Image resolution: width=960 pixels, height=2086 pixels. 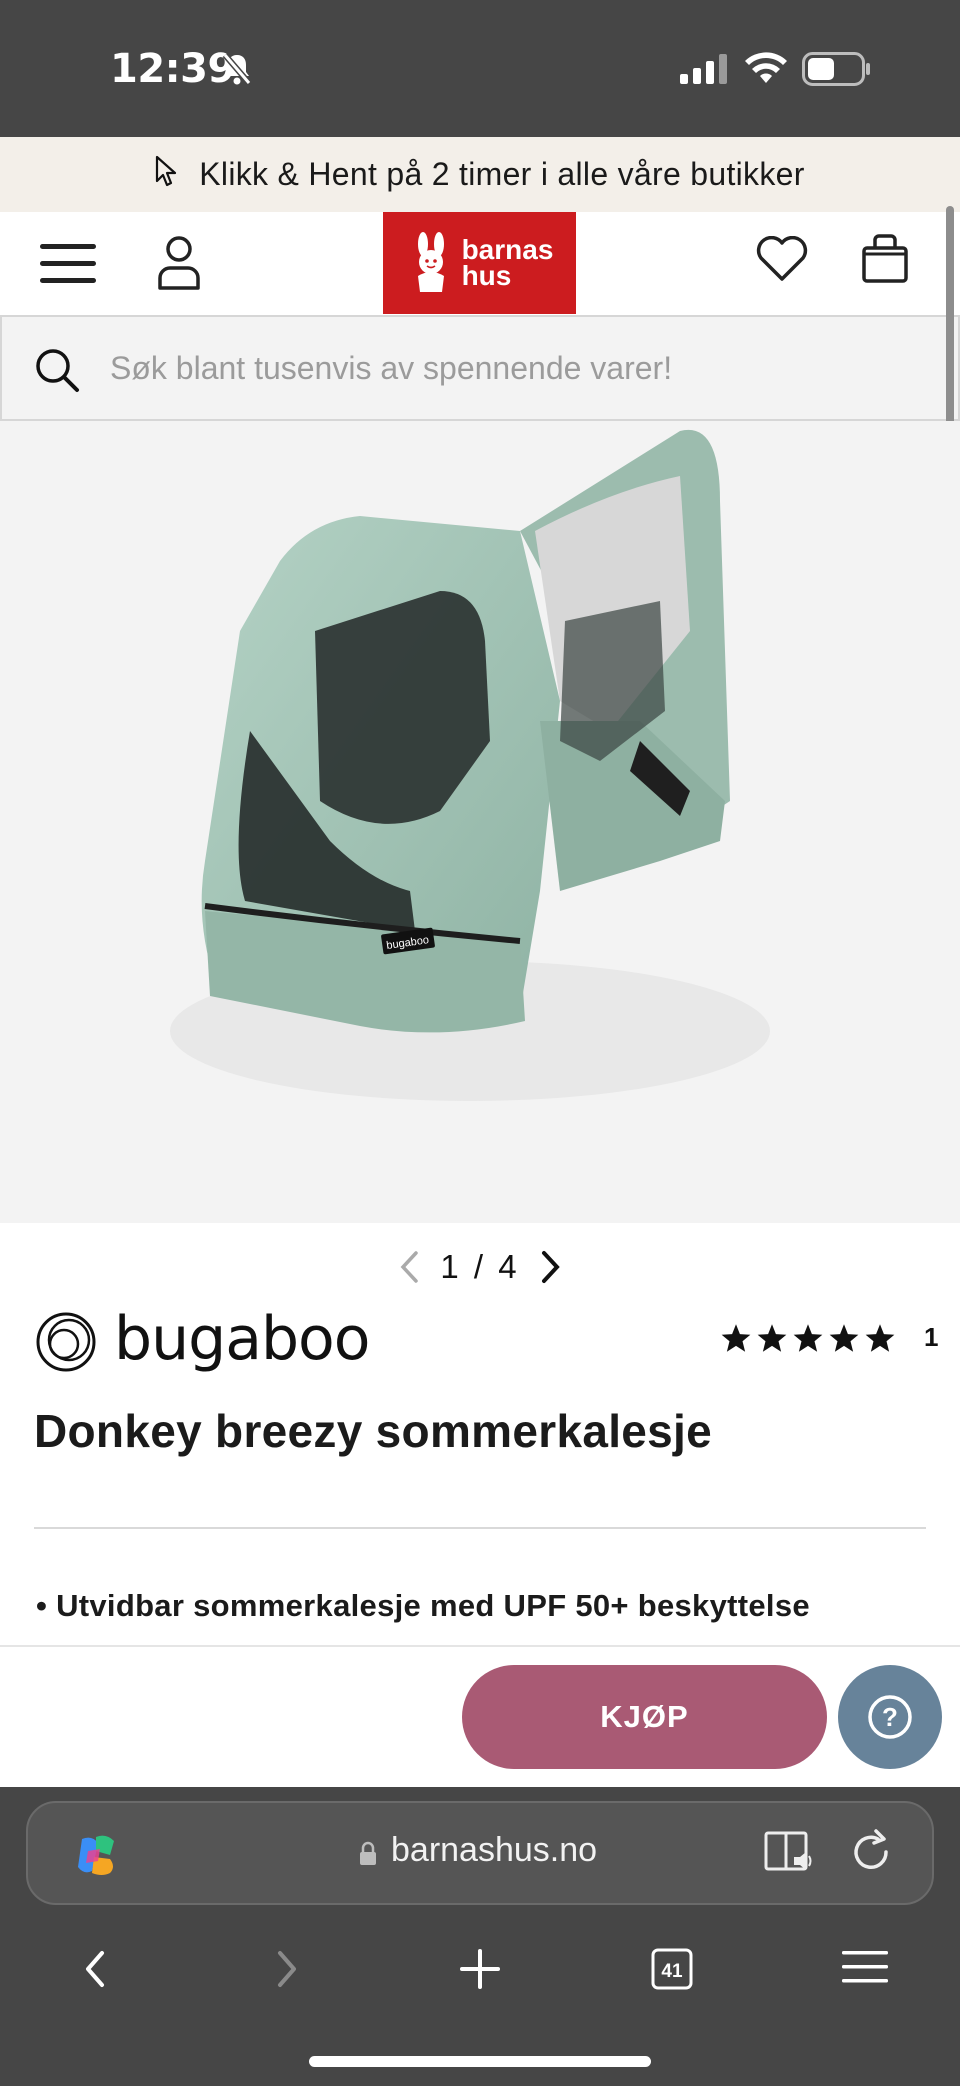 What do you see at coordinates (287, 1971) in the screenshot?
I see `forward-chevron-icon` at bounding box center [287, 1971].